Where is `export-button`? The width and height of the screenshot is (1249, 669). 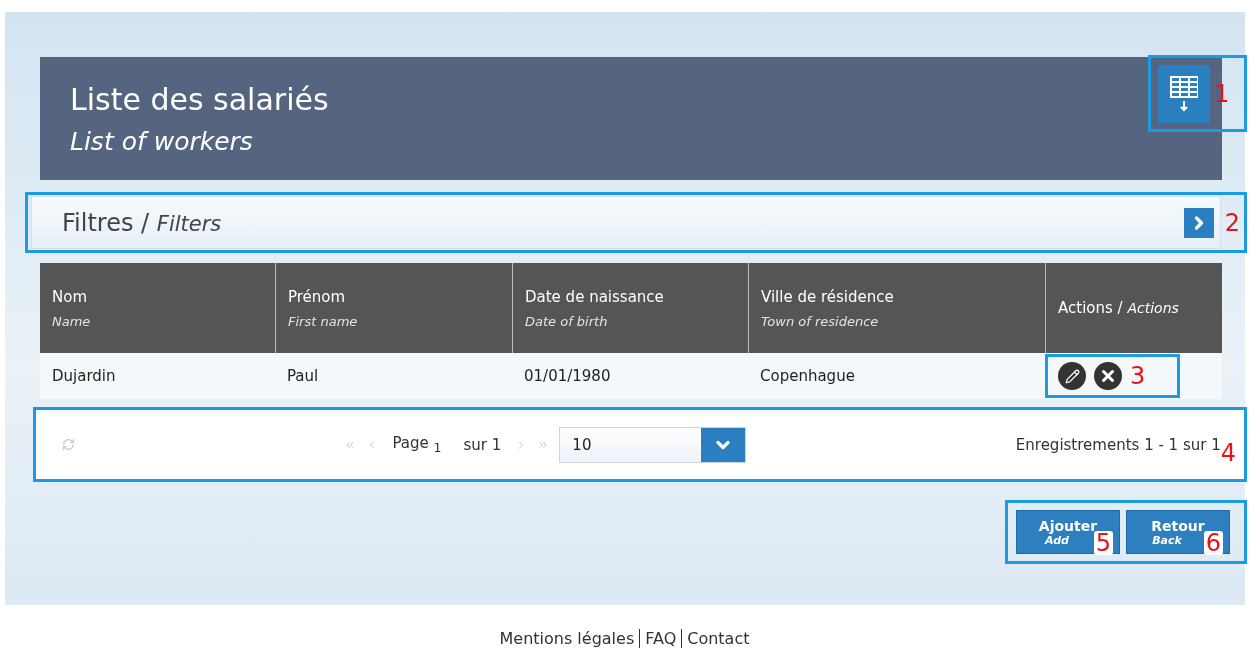
export-button is located at coordinates (1184, 93).